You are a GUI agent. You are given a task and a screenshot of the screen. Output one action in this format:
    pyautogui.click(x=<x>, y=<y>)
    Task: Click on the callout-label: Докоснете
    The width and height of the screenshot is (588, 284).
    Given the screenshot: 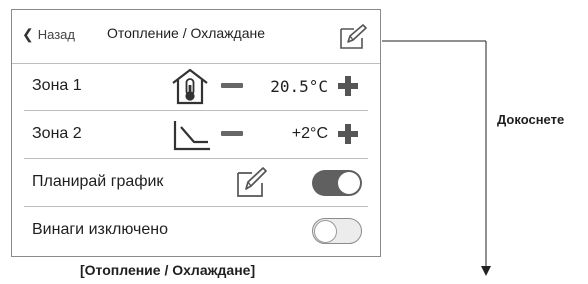 What is the action you would take?
    pyautogui.click(x=531, y=119)
    